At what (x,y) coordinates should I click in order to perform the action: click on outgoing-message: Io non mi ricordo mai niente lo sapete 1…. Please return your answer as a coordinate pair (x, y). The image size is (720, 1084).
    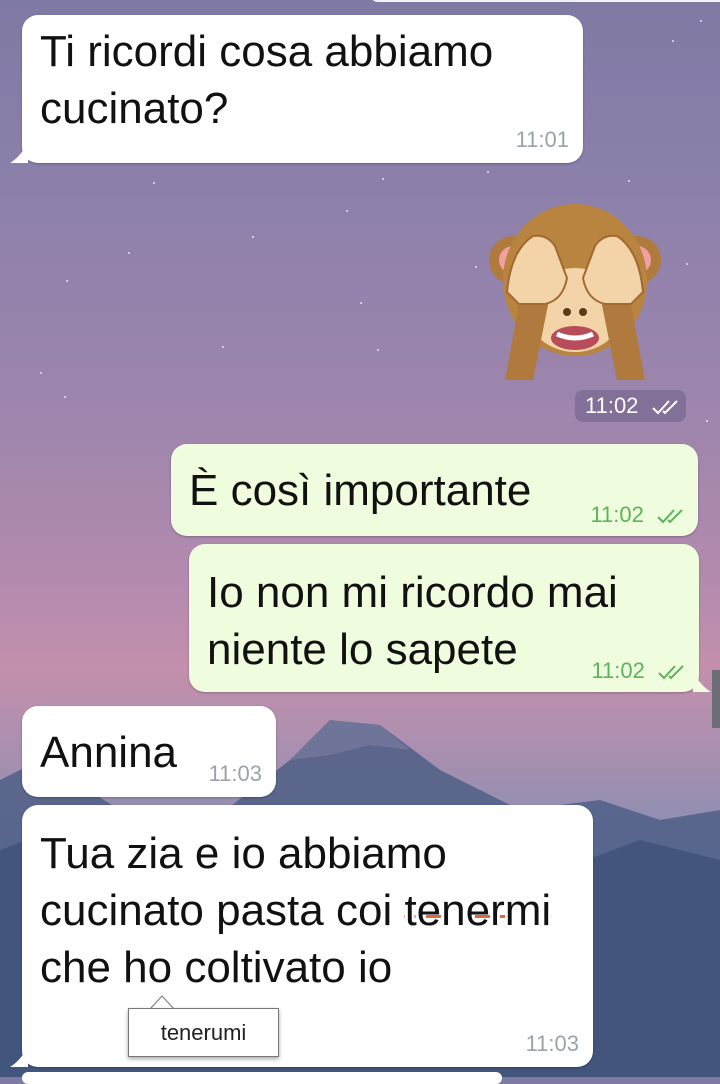
    Looking at the image, I should click on (450, 618).